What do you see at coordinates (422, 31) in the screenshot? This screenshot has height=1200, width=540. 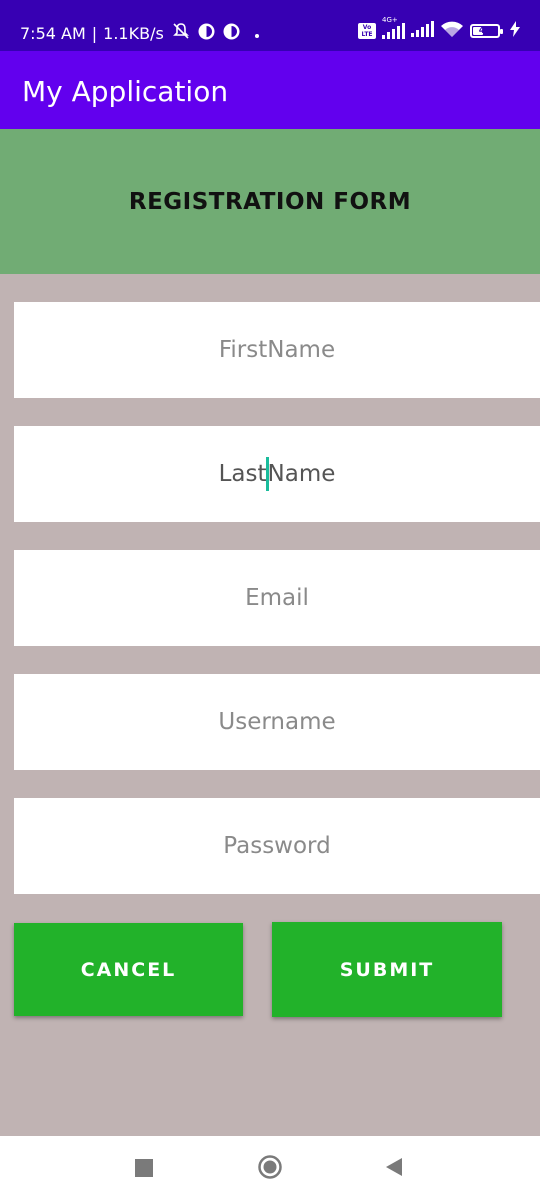 I see `signal-icon` at bounding box center [422, 31].